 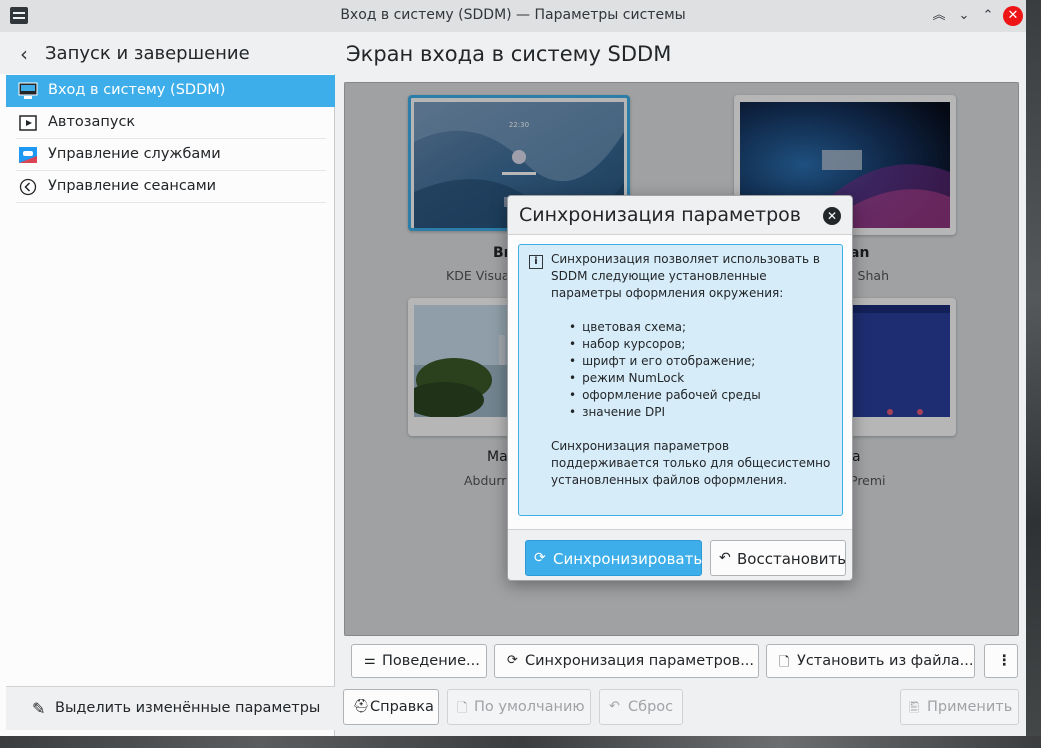 I want to click on help-label: Справка, so click(x=402, y=707).